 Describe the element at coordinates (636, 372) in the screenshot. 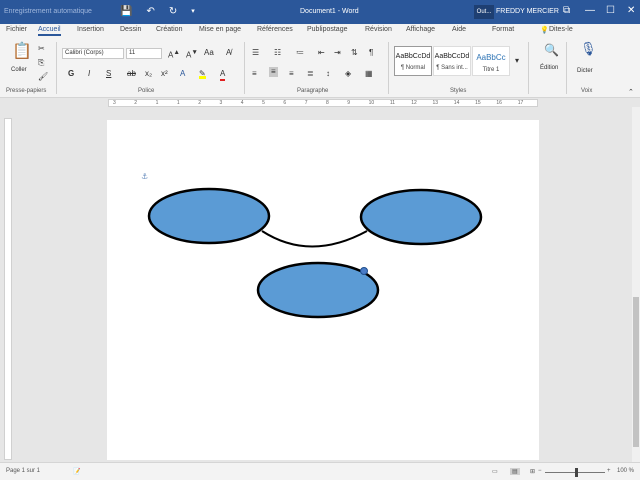

I see `scrollbar-thumb` at that location.